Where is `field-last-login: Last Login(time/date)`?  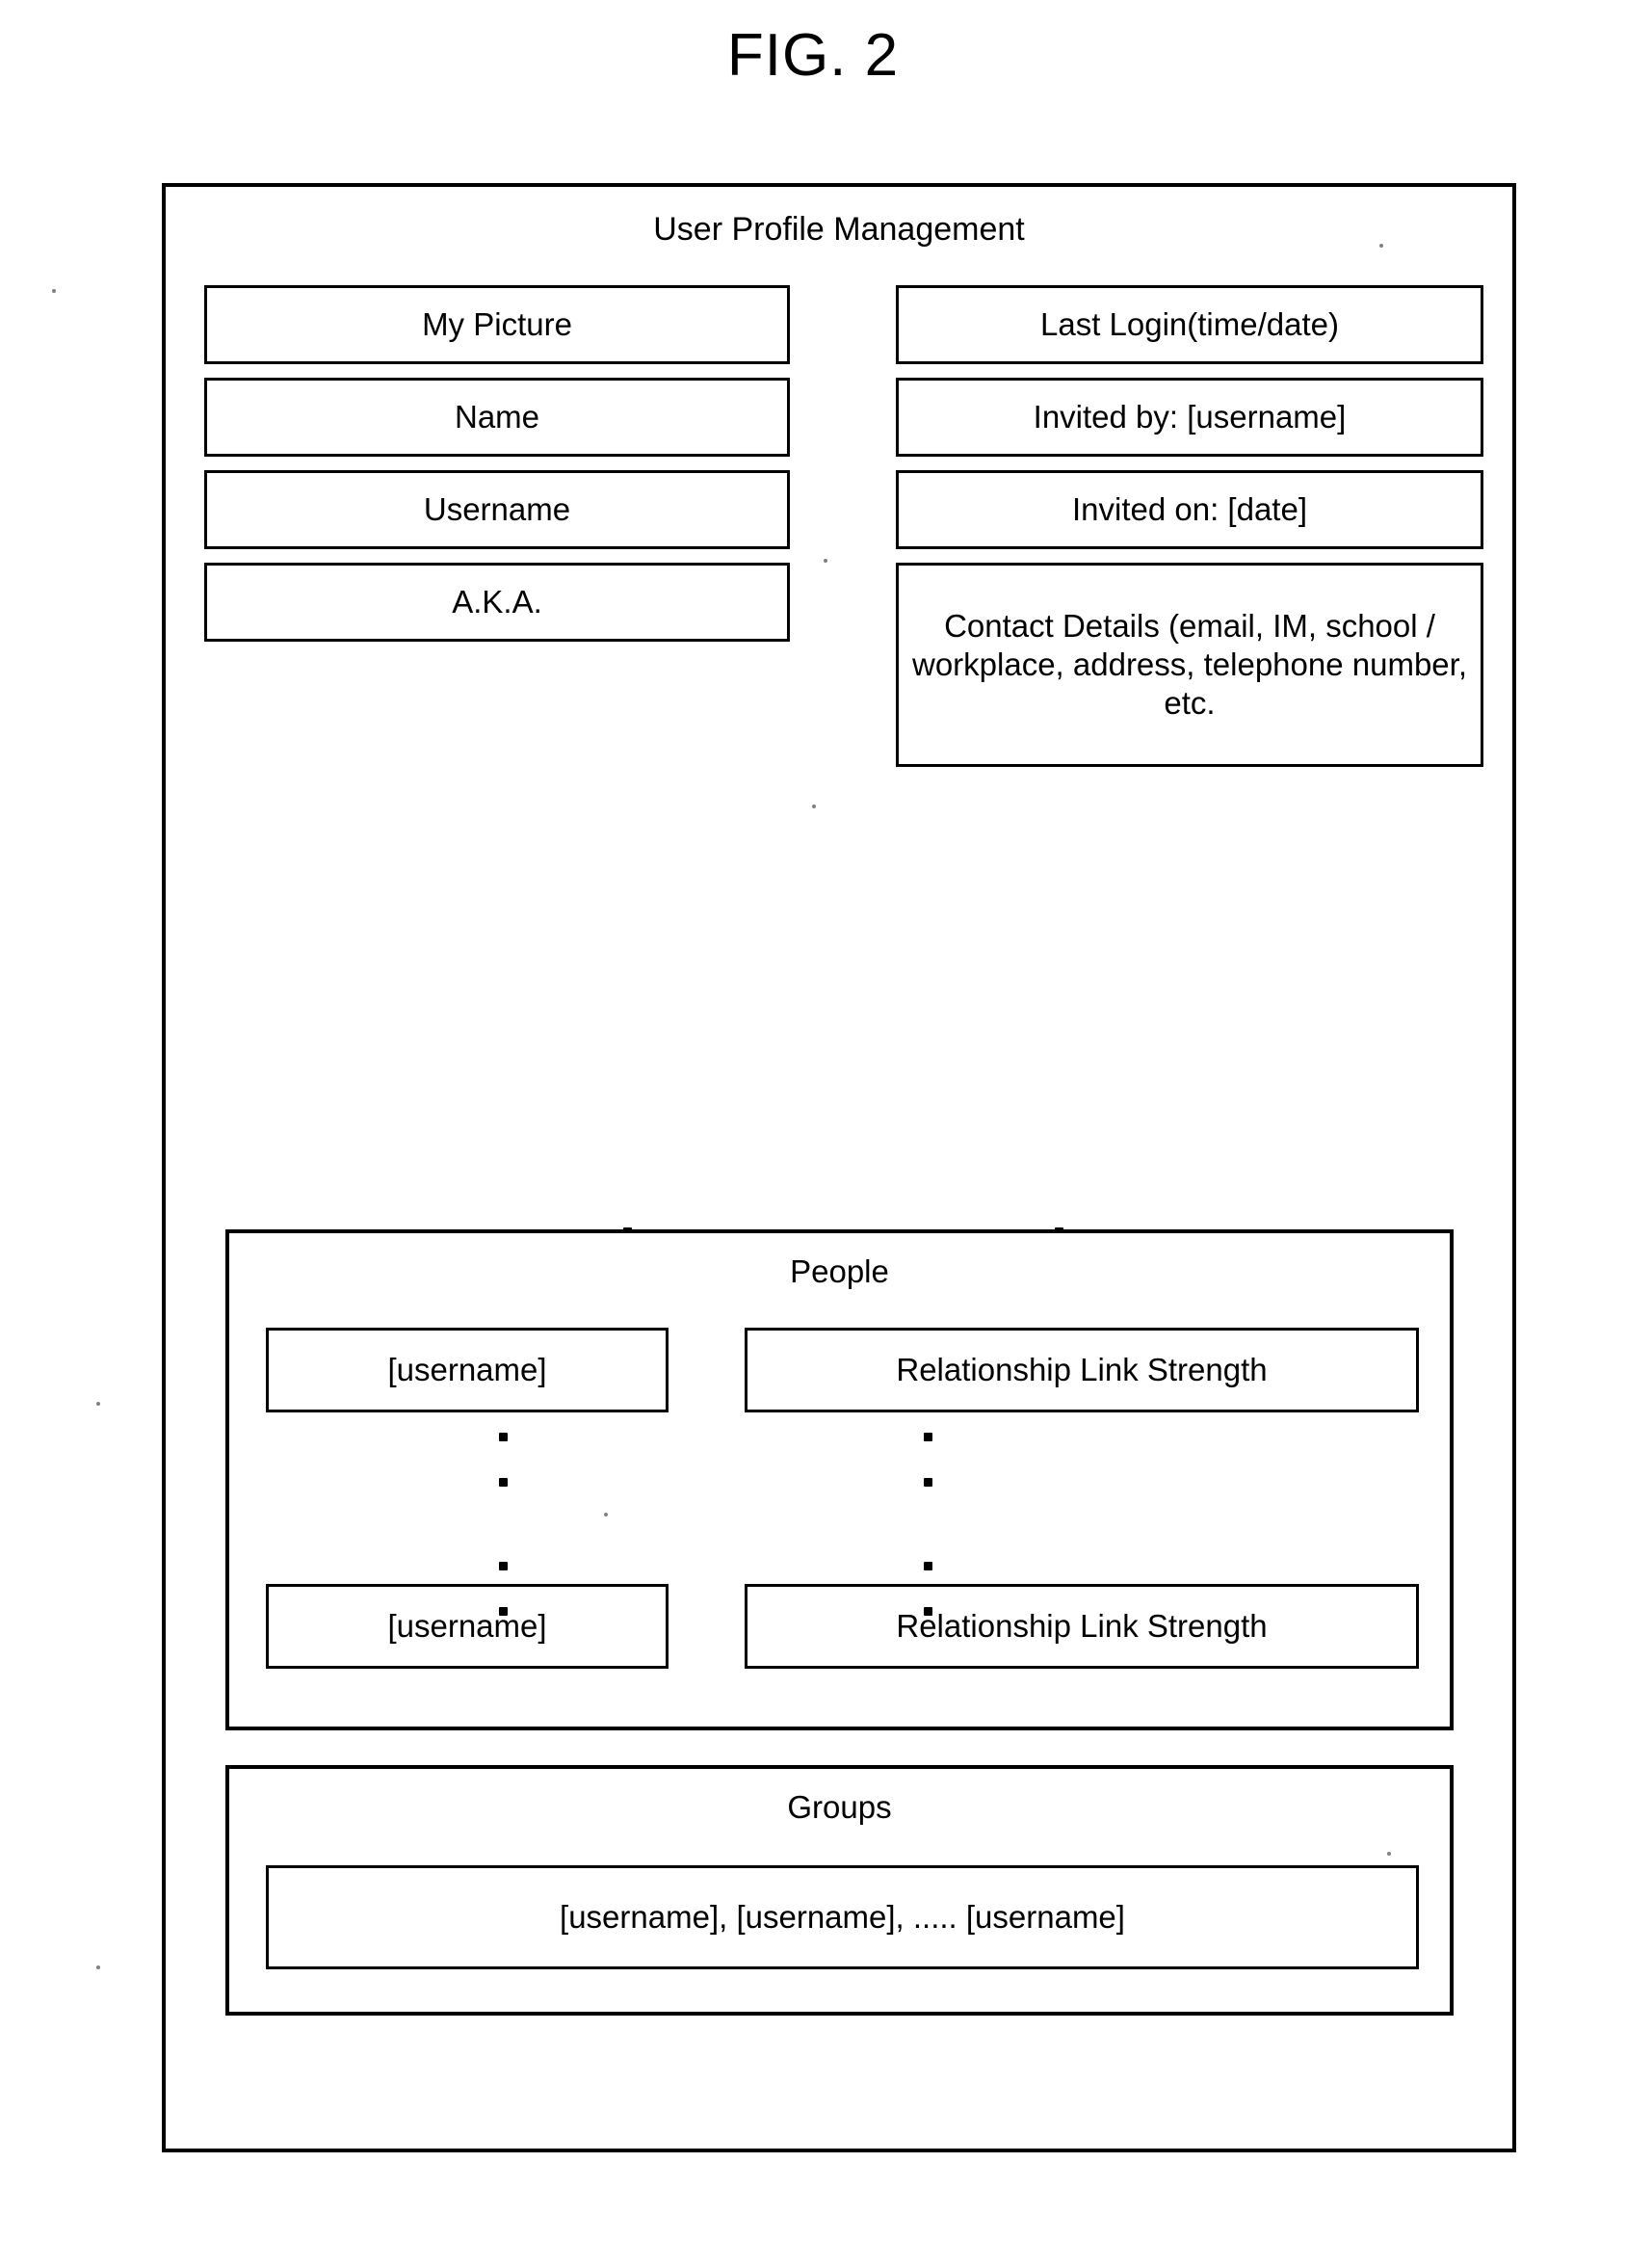
field-last-login: Last Login(time/date) is located at coordinates (1189, 324).